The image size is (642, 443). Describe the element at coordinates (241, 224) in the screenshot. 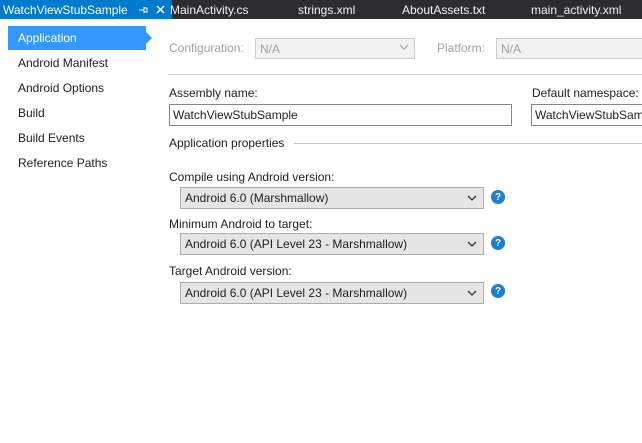

I see `minimum-android-label: Minimum Android to target:` at that location.